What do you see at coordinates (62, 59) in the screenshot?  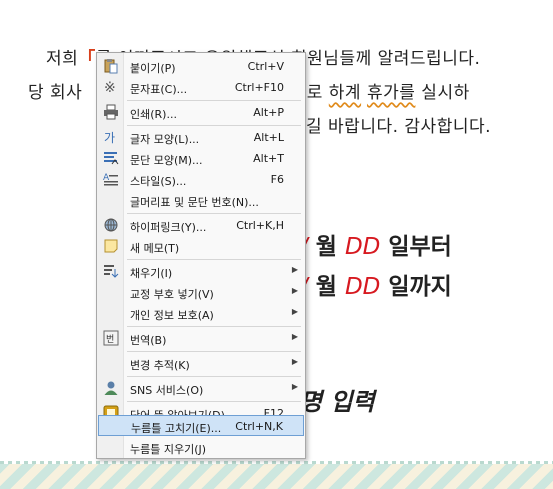 I see `doc-text: 저희` at bounding box center [62, 59].